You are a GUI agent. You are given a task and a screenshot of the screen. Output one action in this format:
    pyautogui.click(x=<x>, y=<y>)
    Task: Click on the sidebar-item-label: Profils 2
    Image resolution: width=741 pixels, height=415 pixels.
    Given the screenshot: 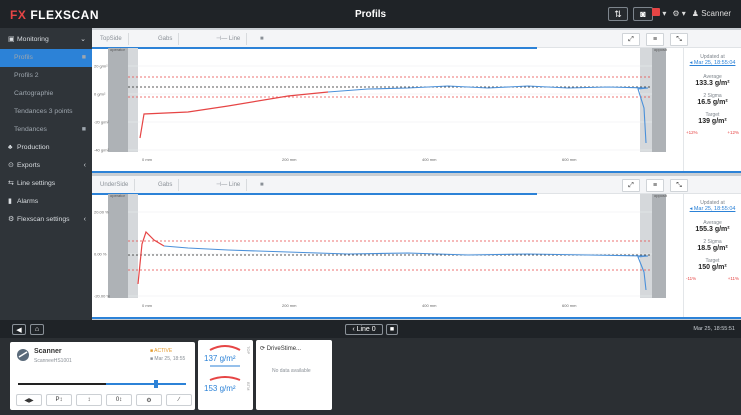 What is the action you would take?
    pyautogui.click(x=26, y=75)
    